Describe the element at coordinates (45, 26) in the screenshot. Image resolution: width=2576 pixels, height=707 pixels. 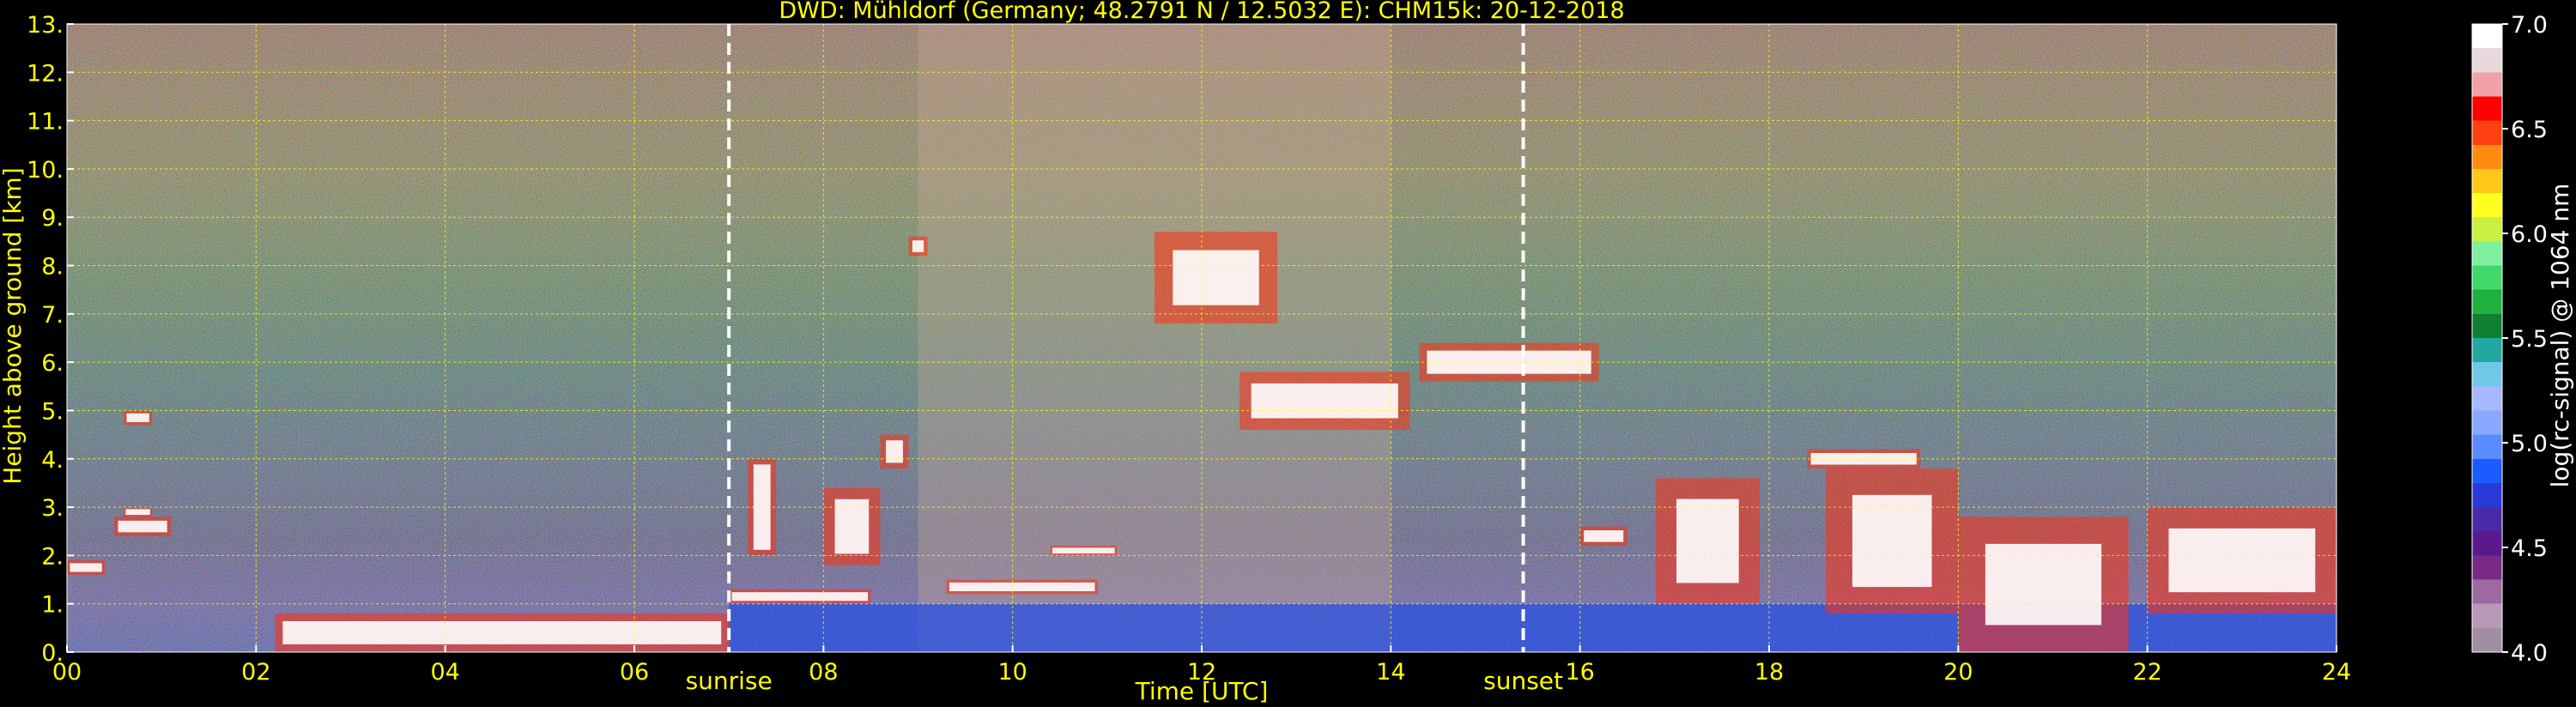
I see `y-tick-label: 13.` at that location.